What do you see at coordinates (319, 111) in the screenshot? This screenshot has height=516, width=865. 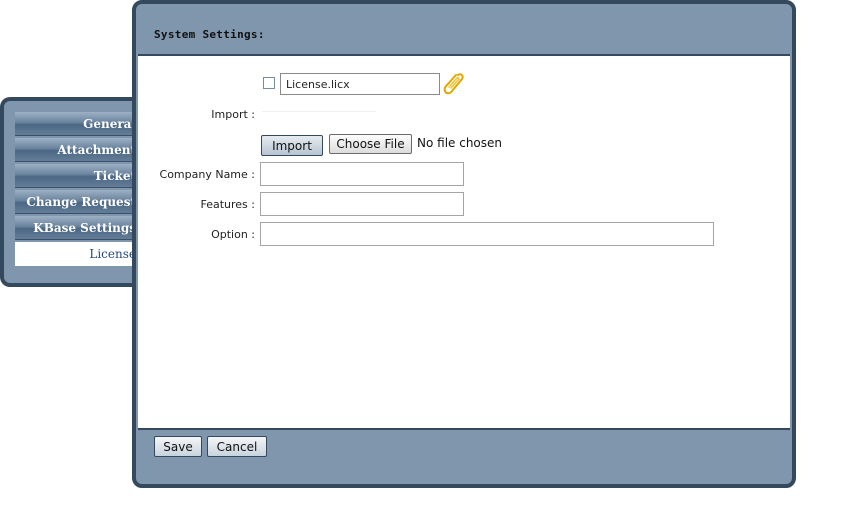 I see `import-divider` at bounding box center [319, 111].